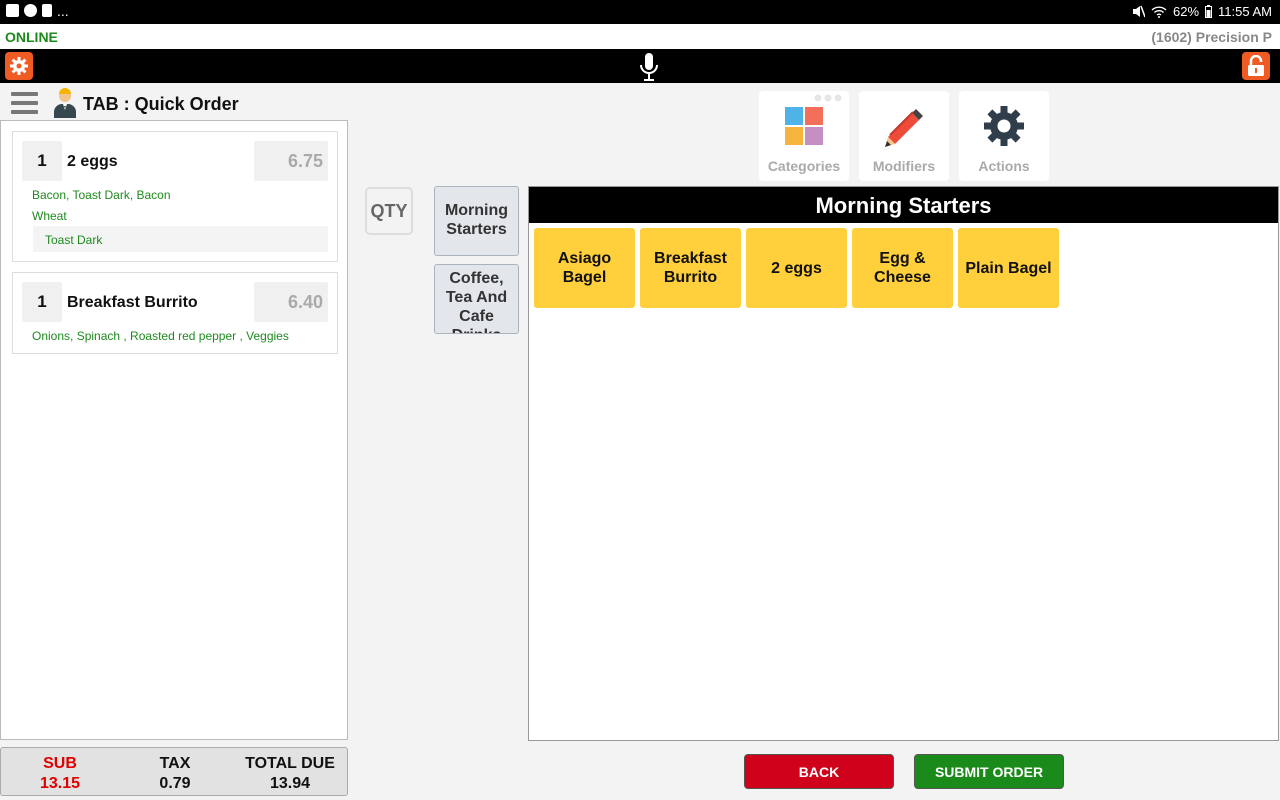 This screenshot has height=800, width=1280. Describe the element at coordinates (291, 161) in the screenshot. I see `order-item-price: 6.75` at that location.